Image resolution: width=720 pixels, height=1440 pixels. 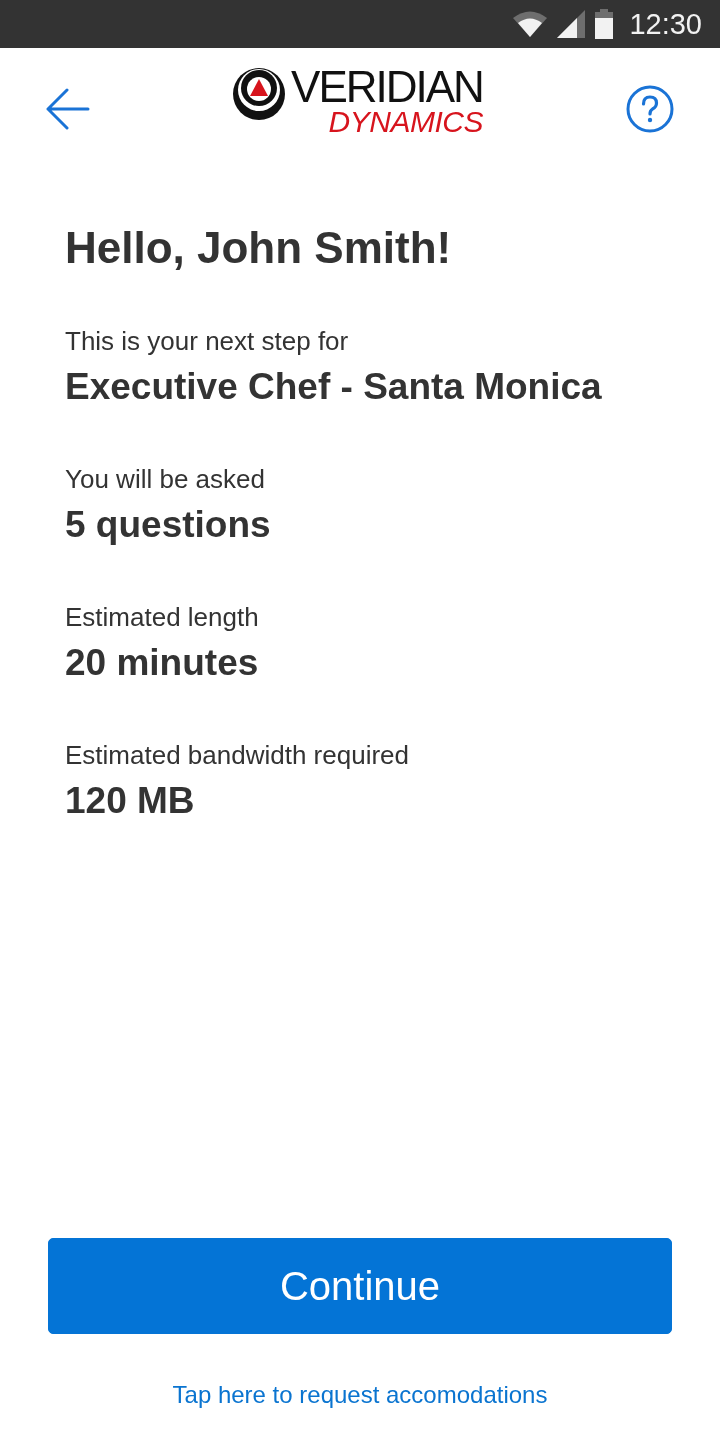 I want to click on help-button, so click(x=650, y=109).